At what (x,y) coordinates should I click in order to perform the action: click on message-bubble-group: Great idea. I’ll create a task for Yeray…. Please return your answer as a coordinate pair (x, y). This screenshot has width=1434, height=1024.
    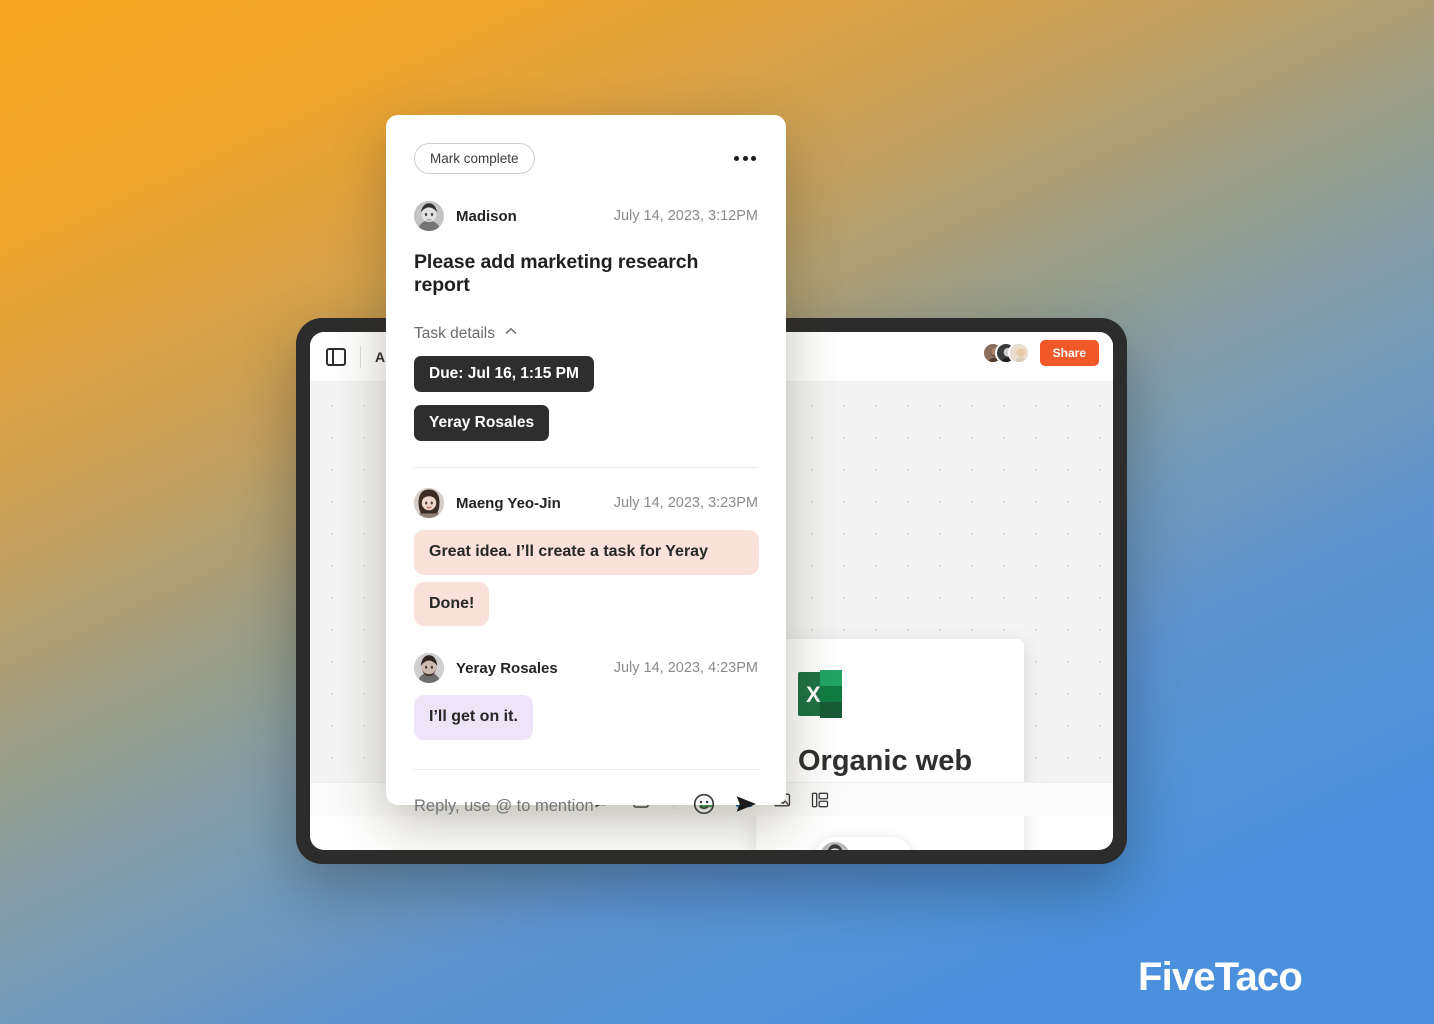
    Looking at the image, I should click on (586, 578).